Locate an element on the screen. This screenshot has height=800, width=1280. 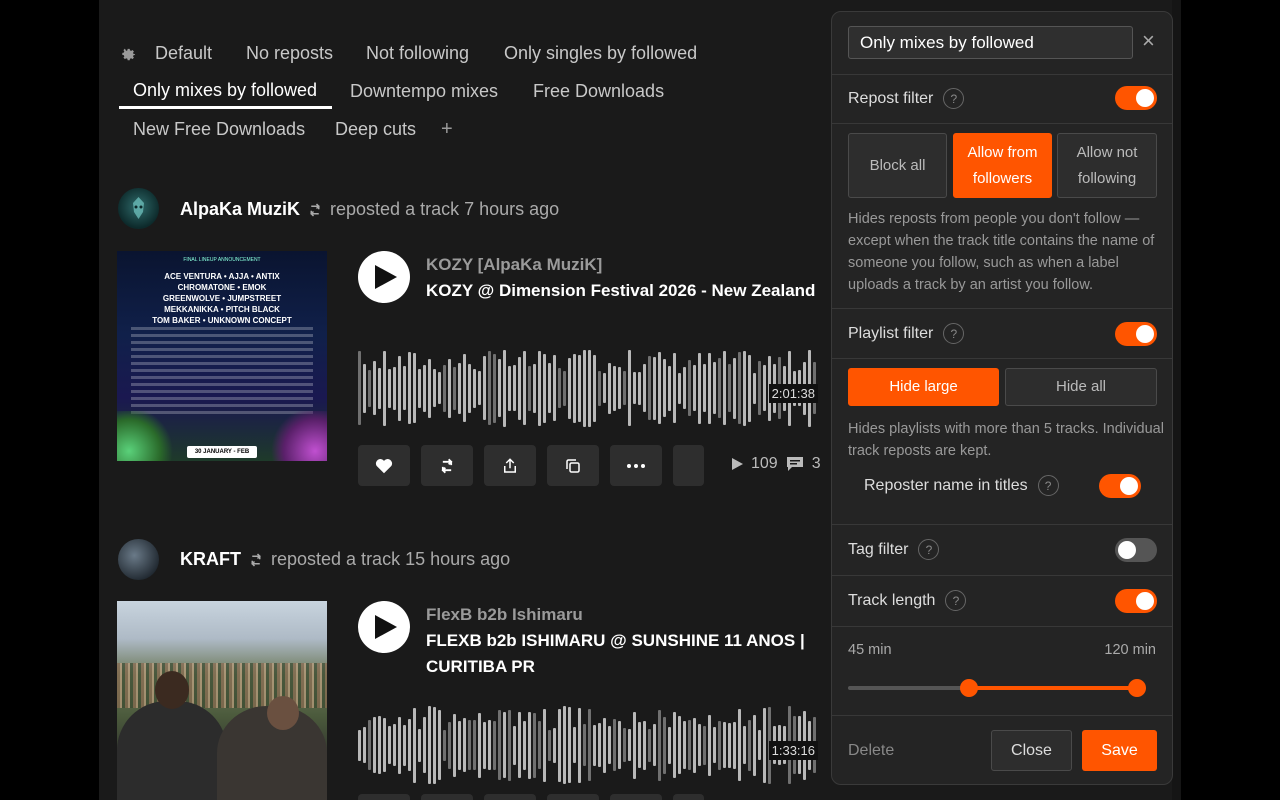
close-button: Close is located at coordinates (1031, 750).